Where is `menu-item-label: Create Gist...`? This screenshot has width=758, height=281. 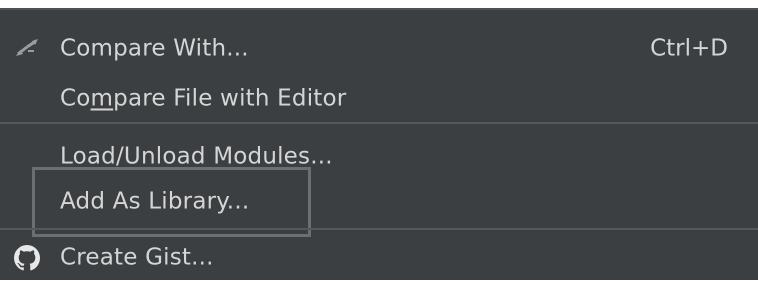 menu-item-label: Create Gist... is located at coordinates (137, 257).